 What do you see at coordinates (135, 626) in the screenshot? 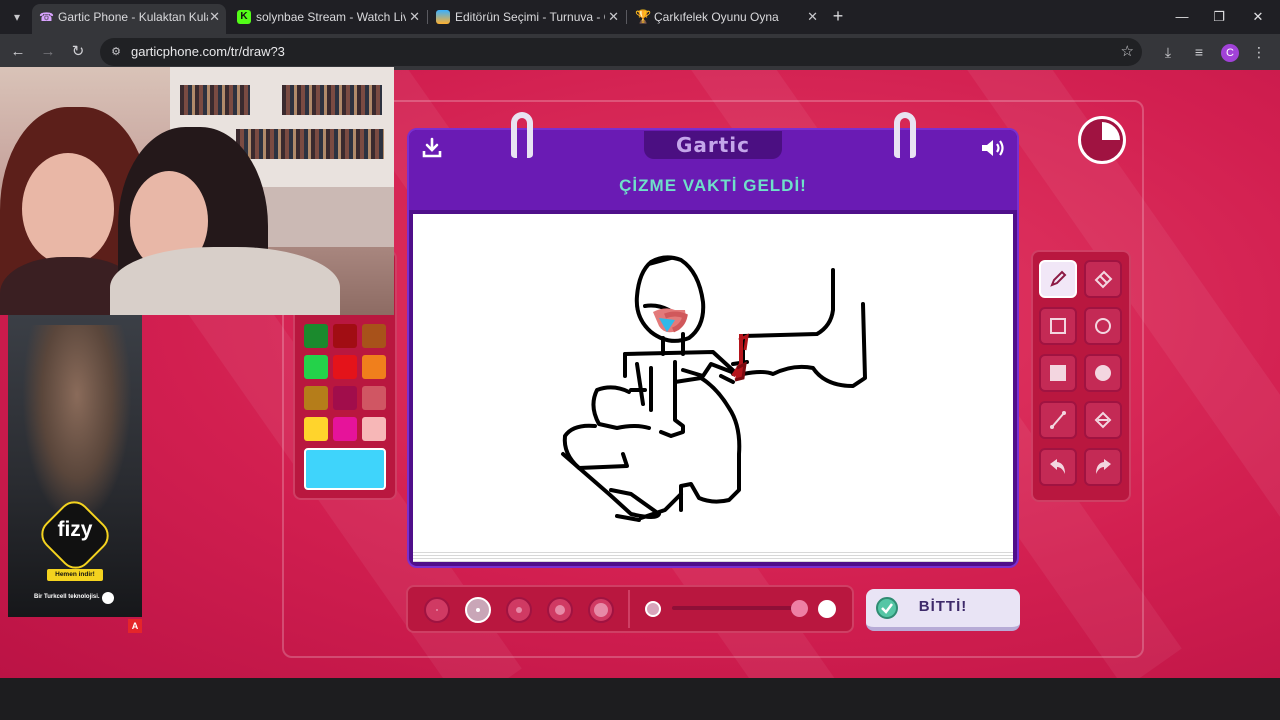
I see `ad-choices-badge: A` at bounding box center [135, 626].